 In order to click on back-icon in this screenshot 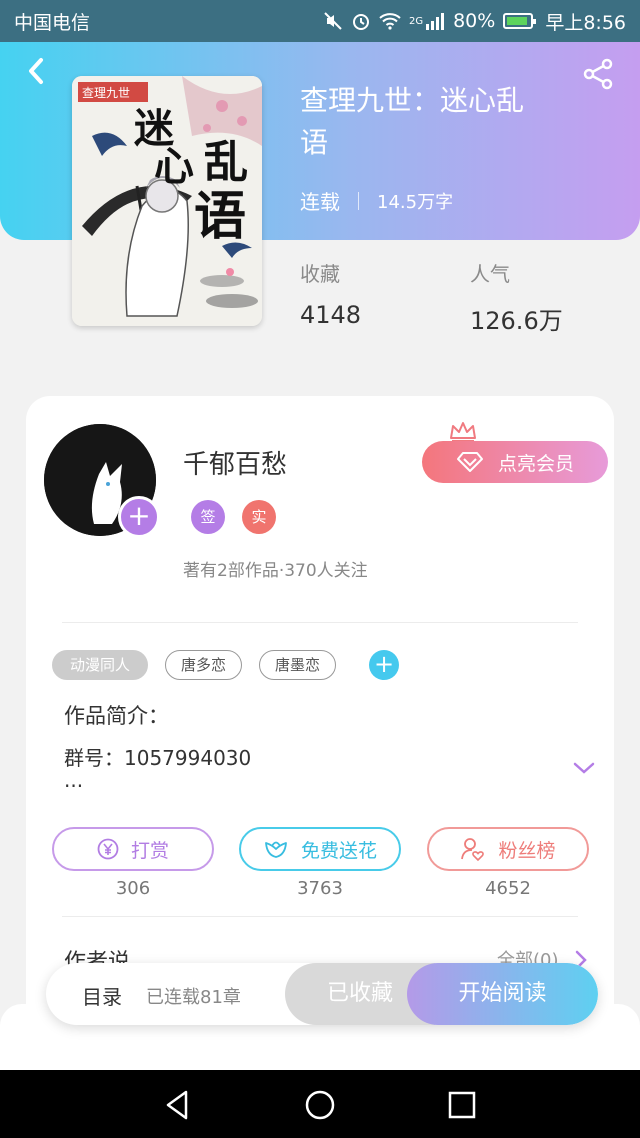, I will do `click(37, 71)`.